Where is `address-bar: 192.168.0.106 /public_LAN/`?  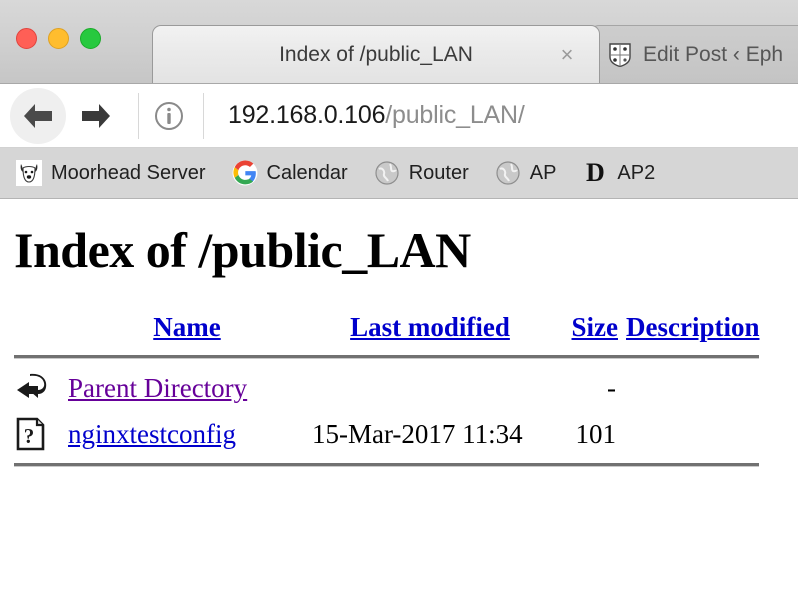
address-bar: 192.168.0.106 /public_LAN/ is located at coordinates (376, 115).